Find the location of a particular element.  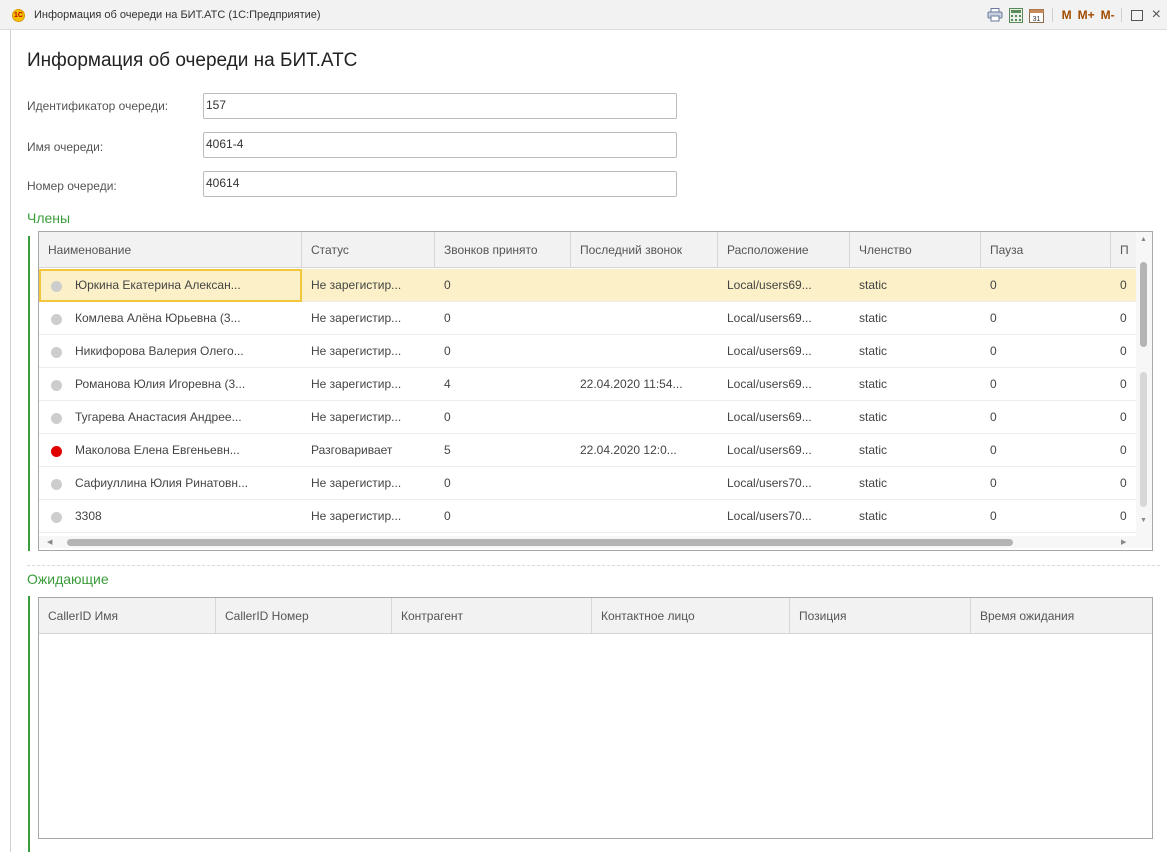

memory-plus-button: M+ is located at coordinates (1086, 15).